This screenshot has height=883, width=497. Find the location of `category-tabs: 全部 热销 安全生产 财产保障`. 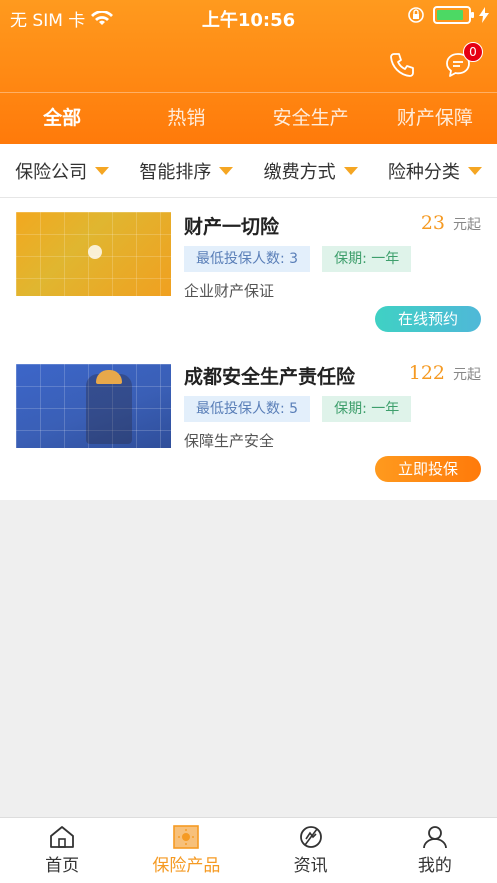

category-tabs: 全部 热销 安全生产 财产保障 is located at coordinates (248, 118).